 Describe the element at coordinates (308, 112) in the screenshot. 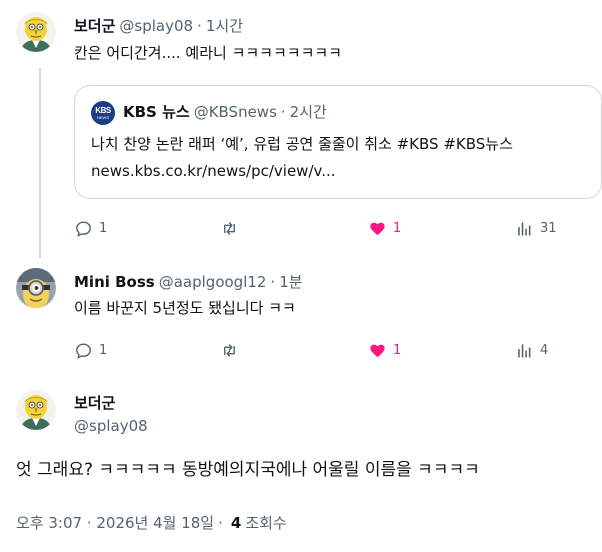

I see `quoted-post-time: 2시간` at that location.